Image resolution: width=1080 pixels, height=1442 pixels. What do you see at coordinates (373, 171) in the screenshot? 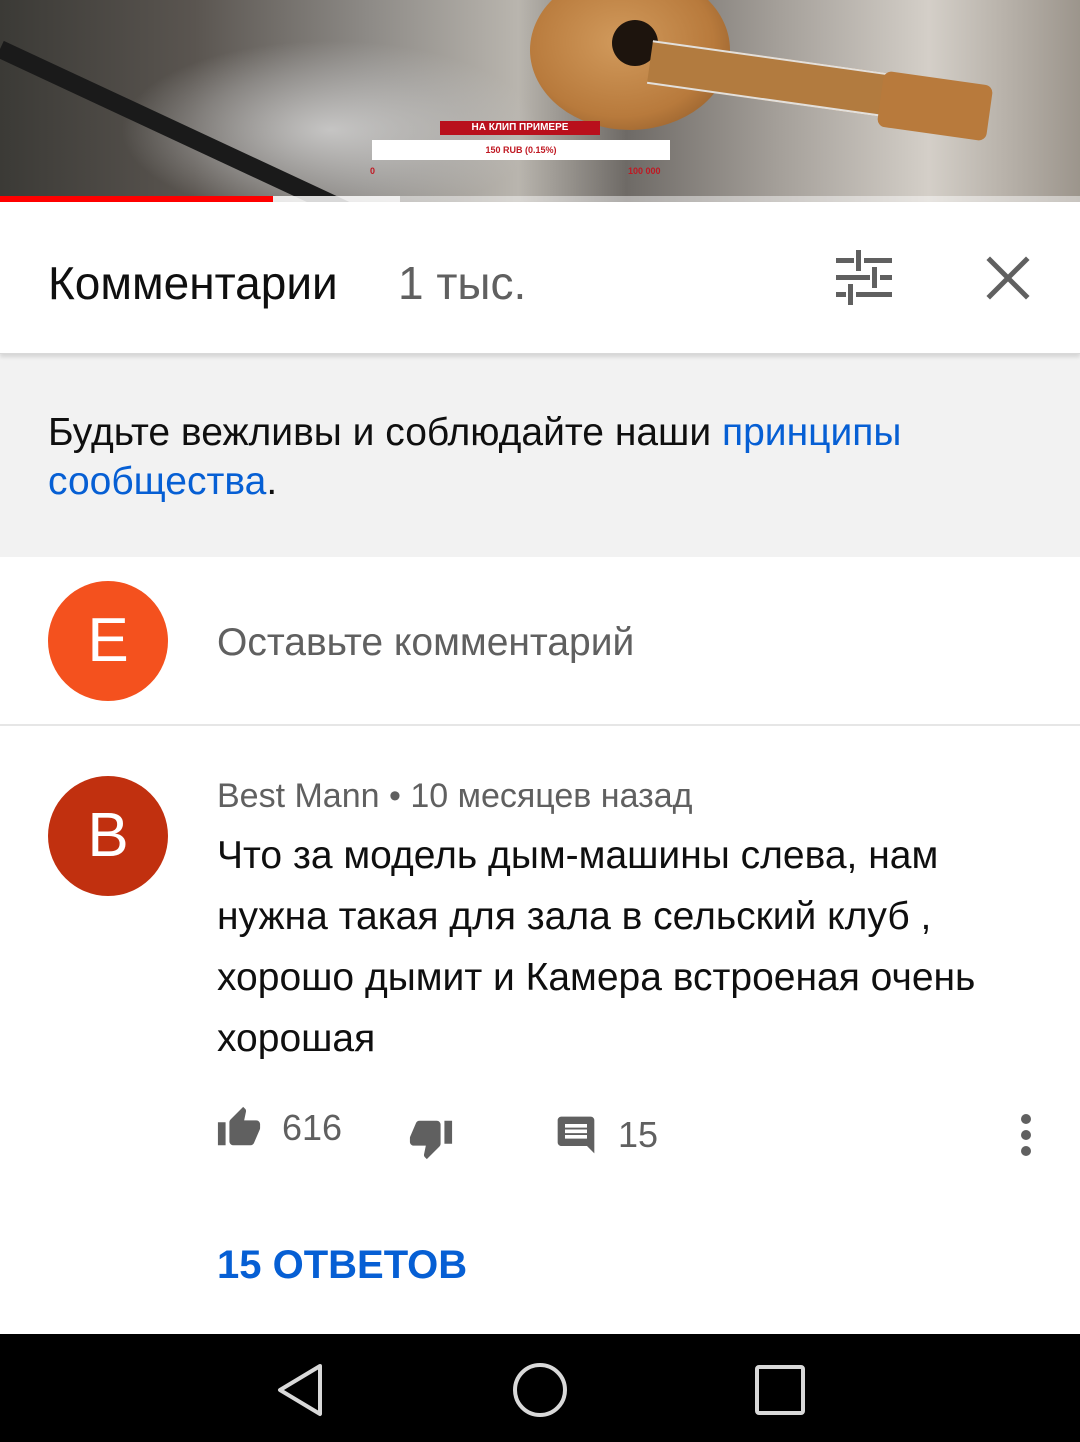
I see `donation-goal-min: 0` at bounding box center [373, 171].